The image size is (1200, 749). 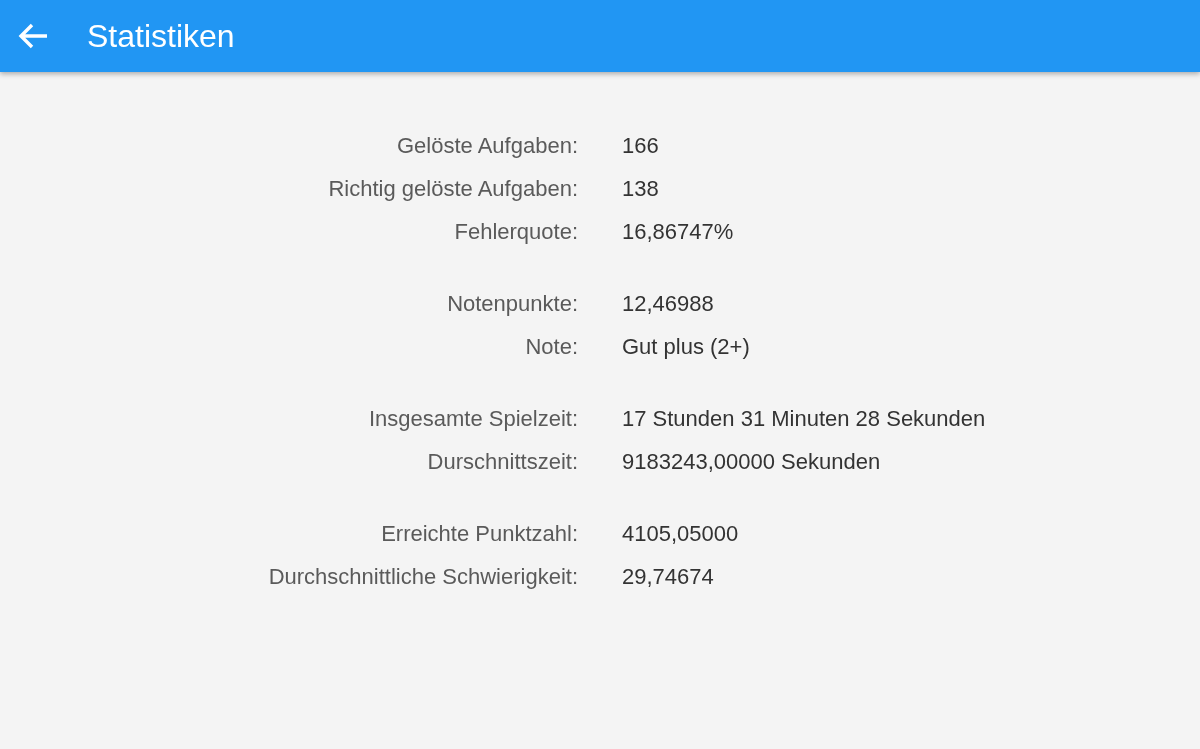 What do you see at coordinates (502, 461) in the screenshot?
I see `stat-label: Durschnittszeit:` at bounding box center [502, 461].